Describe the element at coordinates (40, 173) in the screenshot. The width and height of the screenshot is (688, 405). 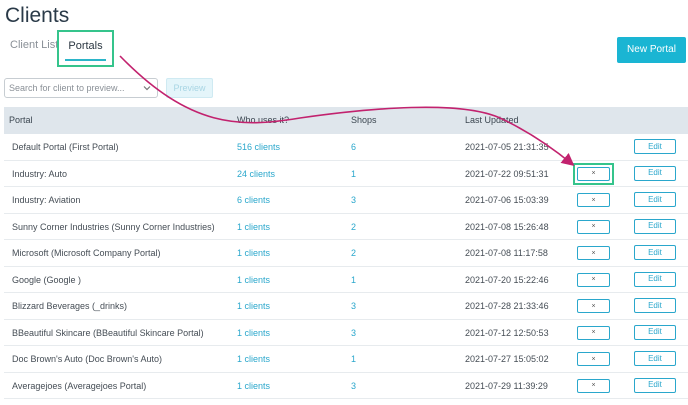
I see `portal-name: Industry: Auto` at that location.